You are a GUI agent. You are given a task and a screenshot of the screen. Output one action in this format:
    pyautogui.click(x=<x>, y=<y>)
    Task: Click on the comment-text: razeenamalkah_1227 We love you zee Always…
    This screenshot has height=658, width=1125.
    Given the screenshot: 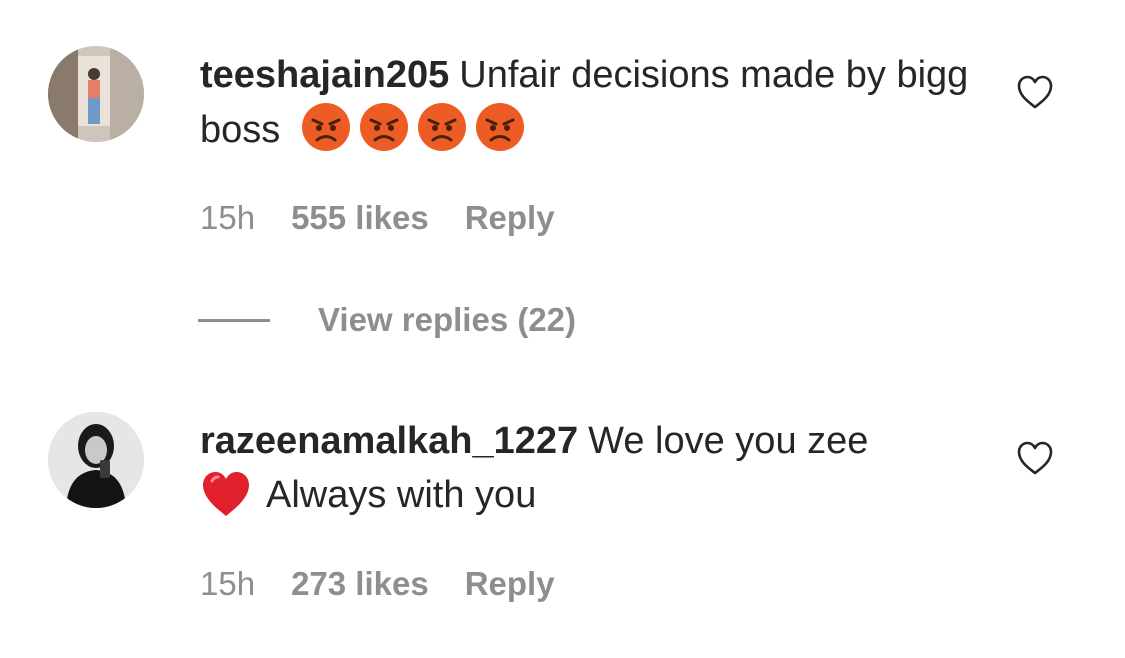 What is the action you would take?
    pyautogui.click(x=595, y=468)
    